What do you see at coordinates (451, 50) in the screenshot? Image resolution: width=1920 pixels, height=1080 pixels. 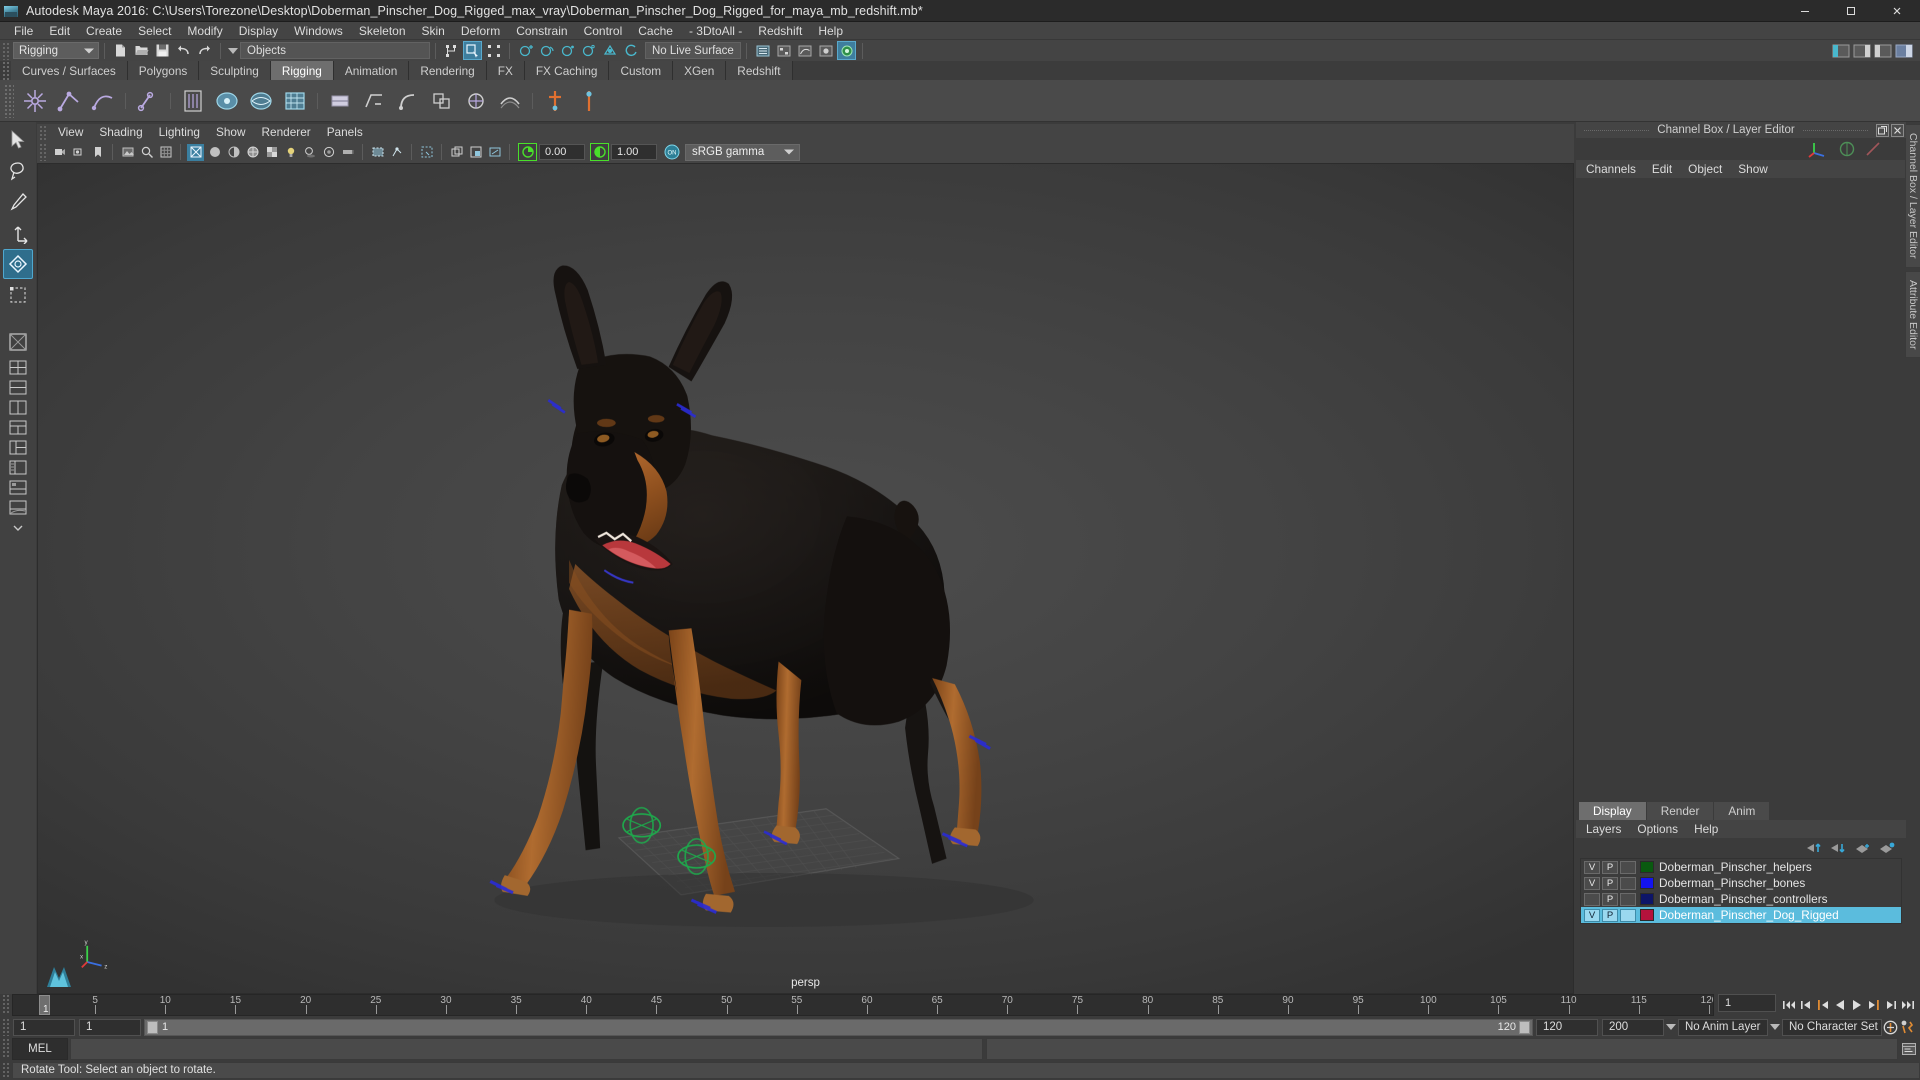 I see `select-by-hierarchy-button` at bounding box center [451, 50].